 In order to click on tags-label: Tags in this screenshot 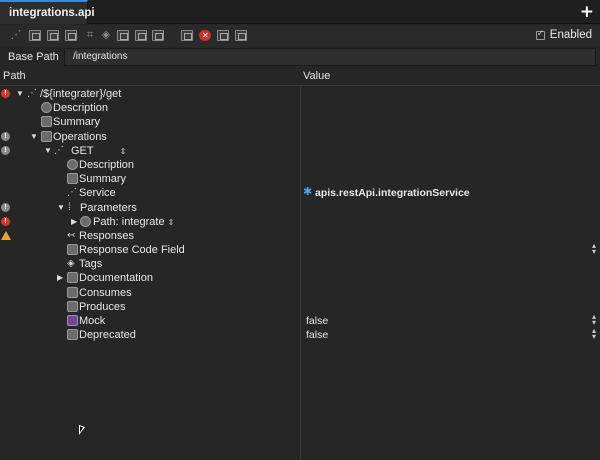, I will do `click(91, 264)`.